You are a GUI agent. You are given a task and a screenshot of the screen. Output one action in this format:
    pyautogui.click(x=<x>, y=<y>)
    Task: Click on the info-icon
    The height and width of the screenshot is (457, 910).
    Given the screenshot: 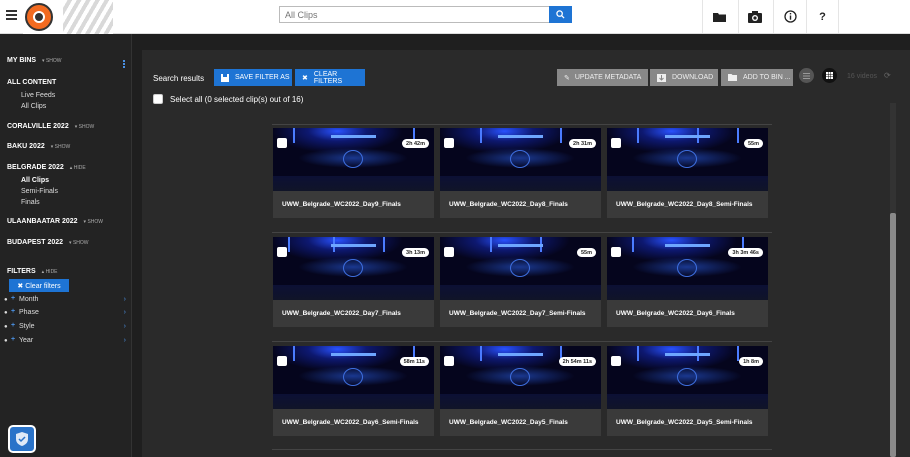 What is the action you would take?
    pyautogui.click(x=790, y=16)
    